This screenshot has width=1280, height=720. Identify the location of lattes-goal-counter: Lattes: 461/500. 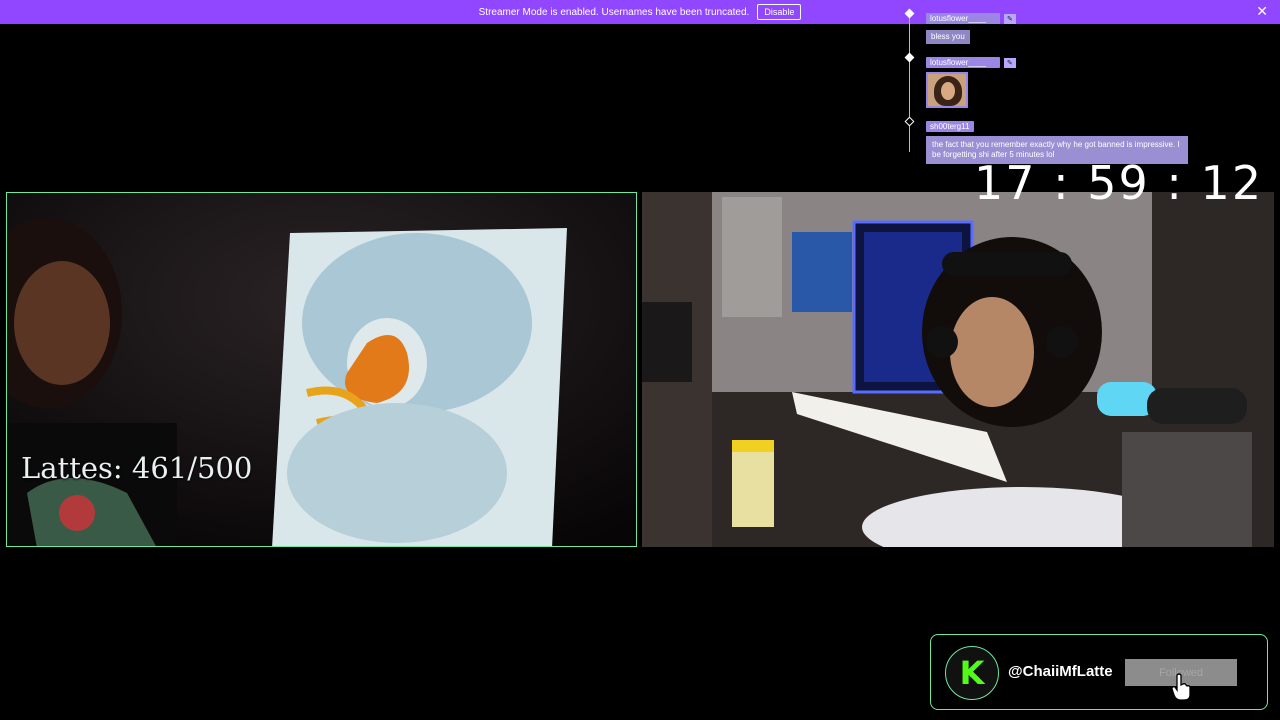
(137, 468).